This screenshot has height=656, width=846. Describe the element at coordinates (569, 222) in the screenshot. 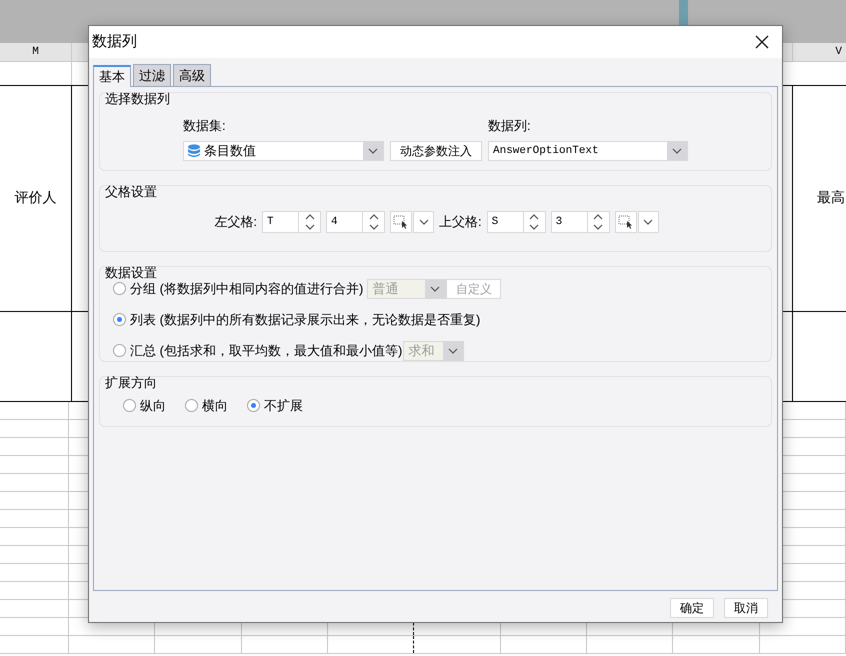

I see `number-field: 3` at that location.